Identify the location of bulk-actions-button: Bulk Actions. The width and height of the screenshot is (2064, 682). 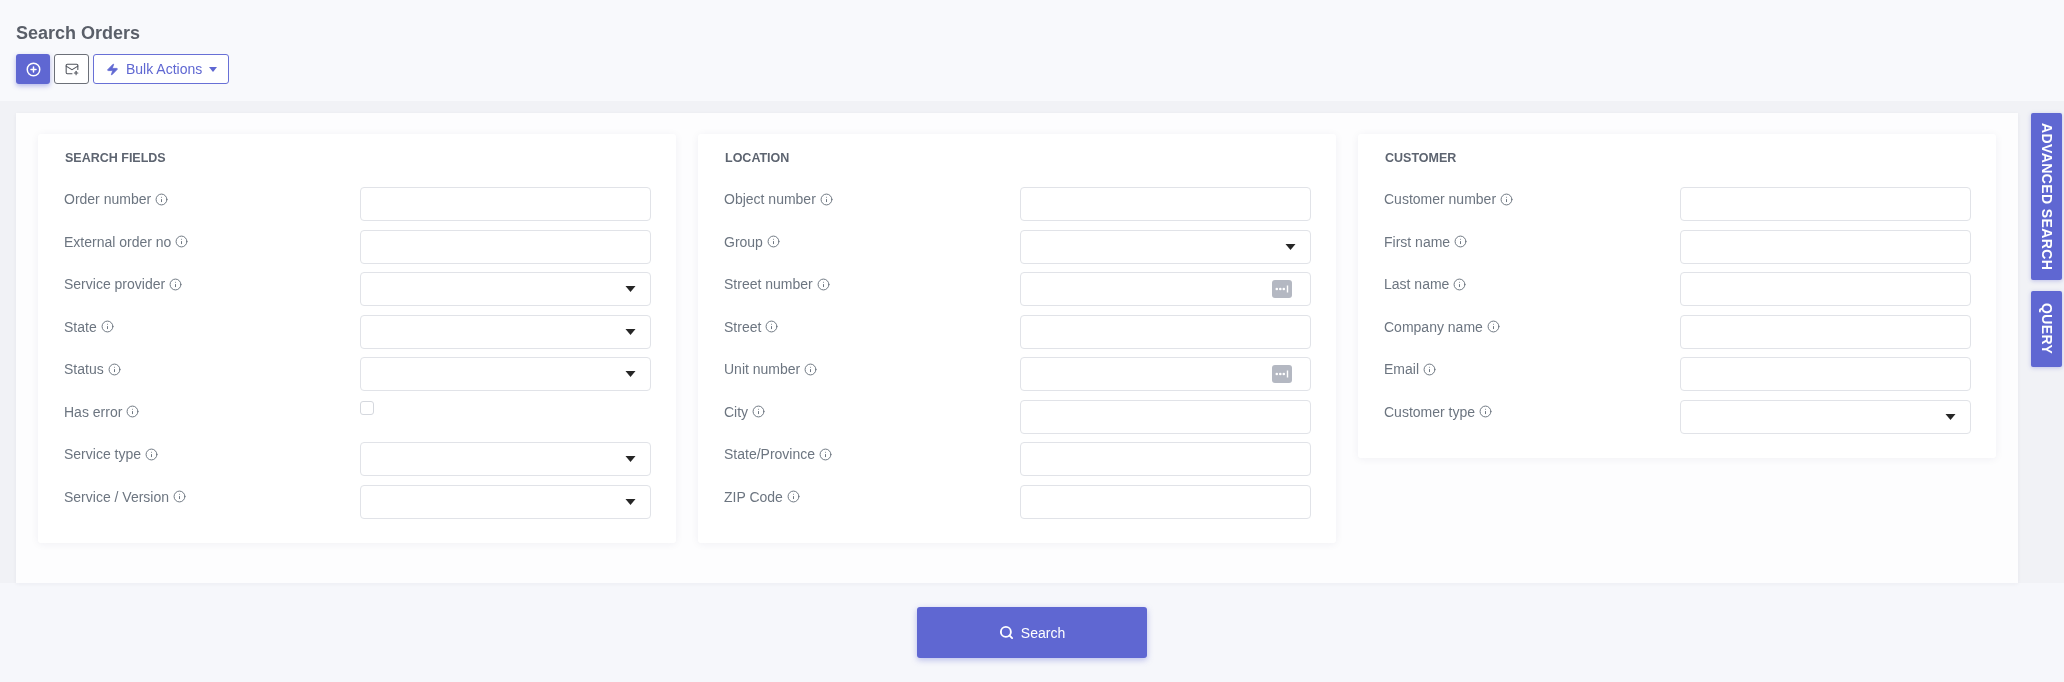
(161, 69).